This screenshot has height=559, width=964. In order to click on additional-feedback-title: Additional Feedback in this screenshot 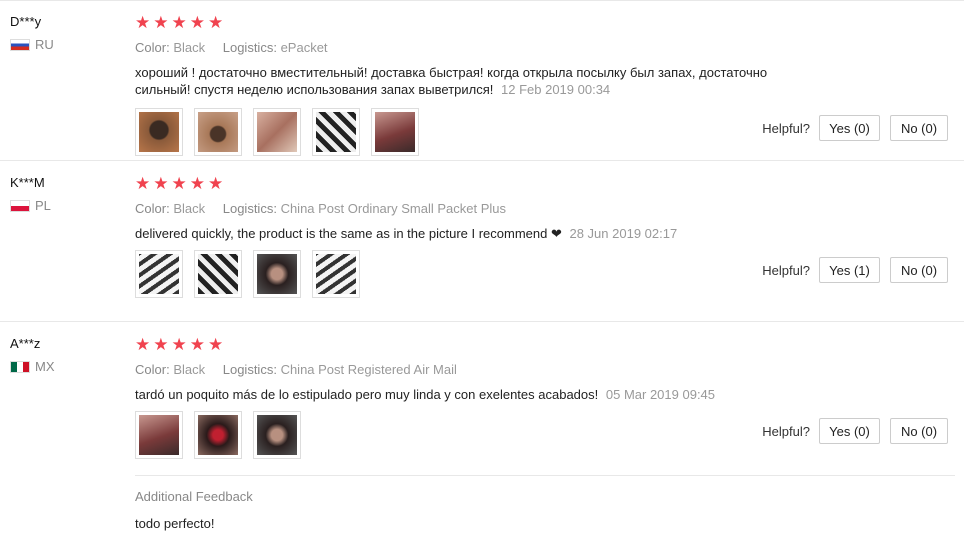, I will do `click(194, 496)`.